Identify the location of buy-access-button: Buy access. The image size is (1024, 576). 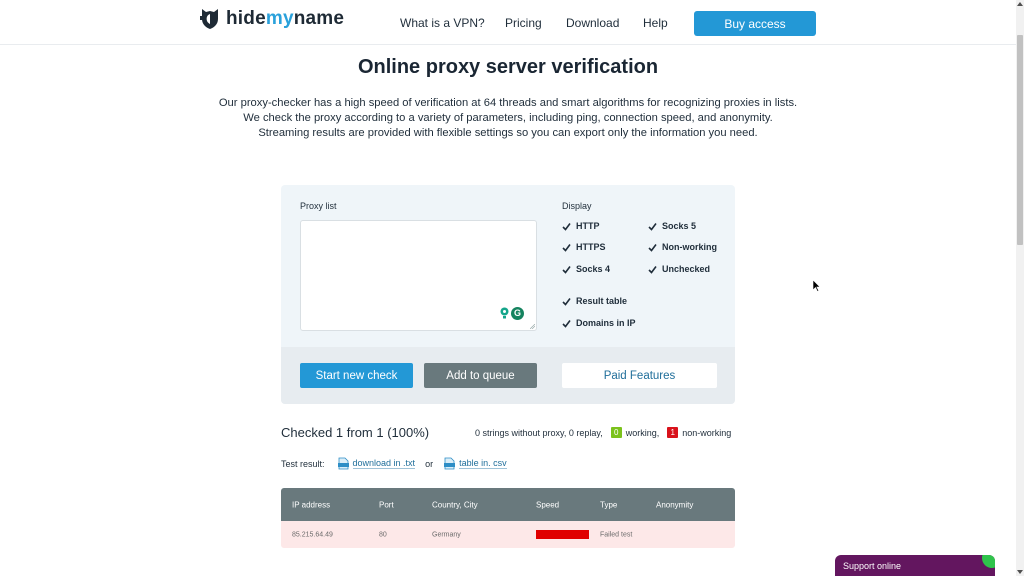
(755, 23).